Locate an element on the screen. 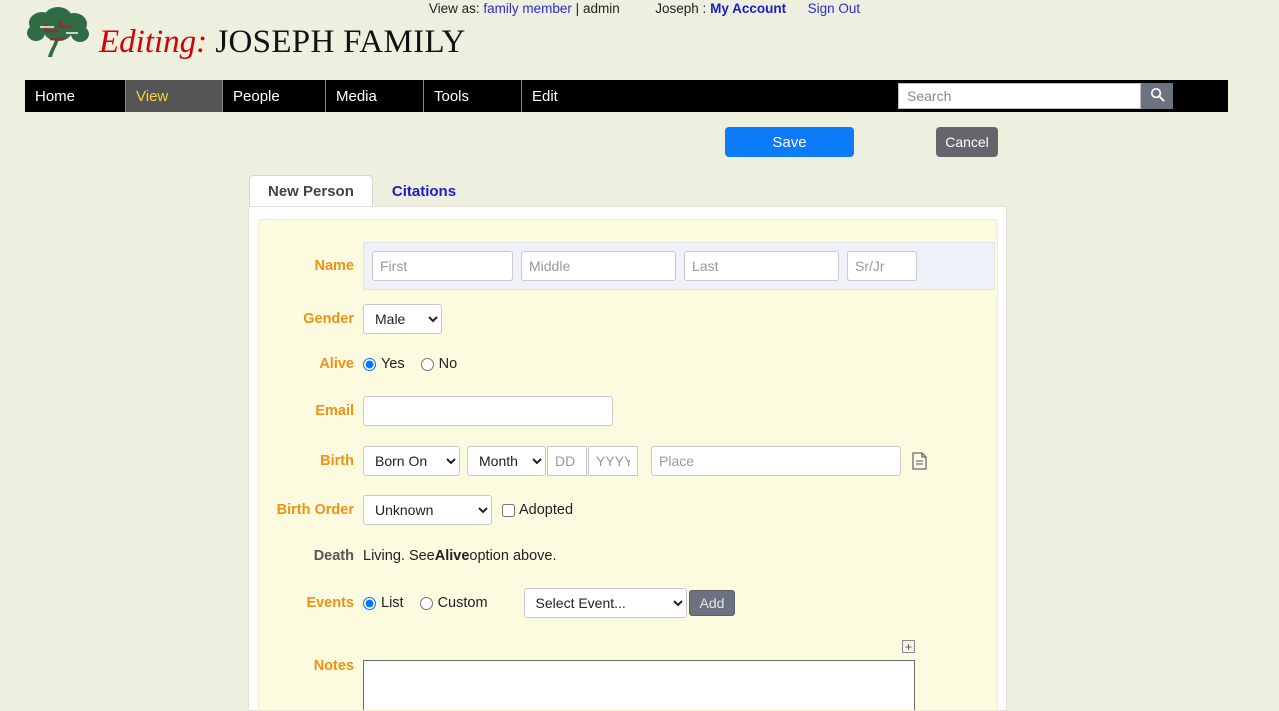 This screenshot has height=711, width=1279. add-event-button: Add is located at coordinates (712, 603).